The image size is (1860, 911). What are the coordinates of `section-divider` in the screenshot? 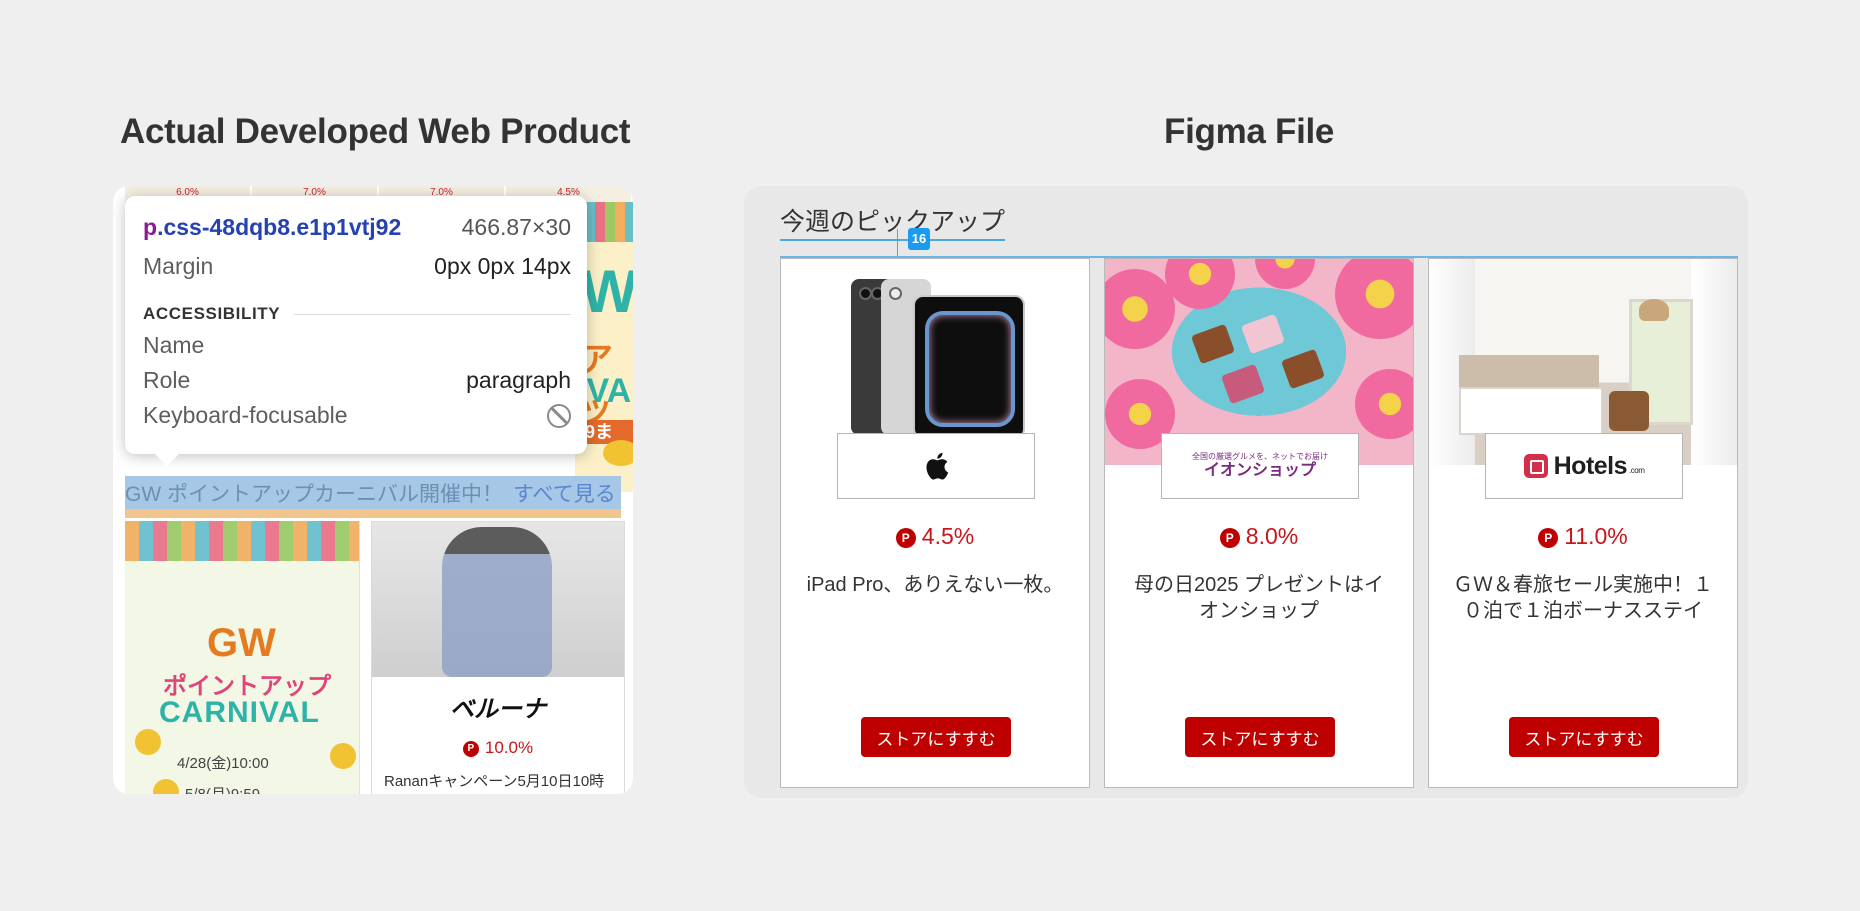 It's located at (432, 314).